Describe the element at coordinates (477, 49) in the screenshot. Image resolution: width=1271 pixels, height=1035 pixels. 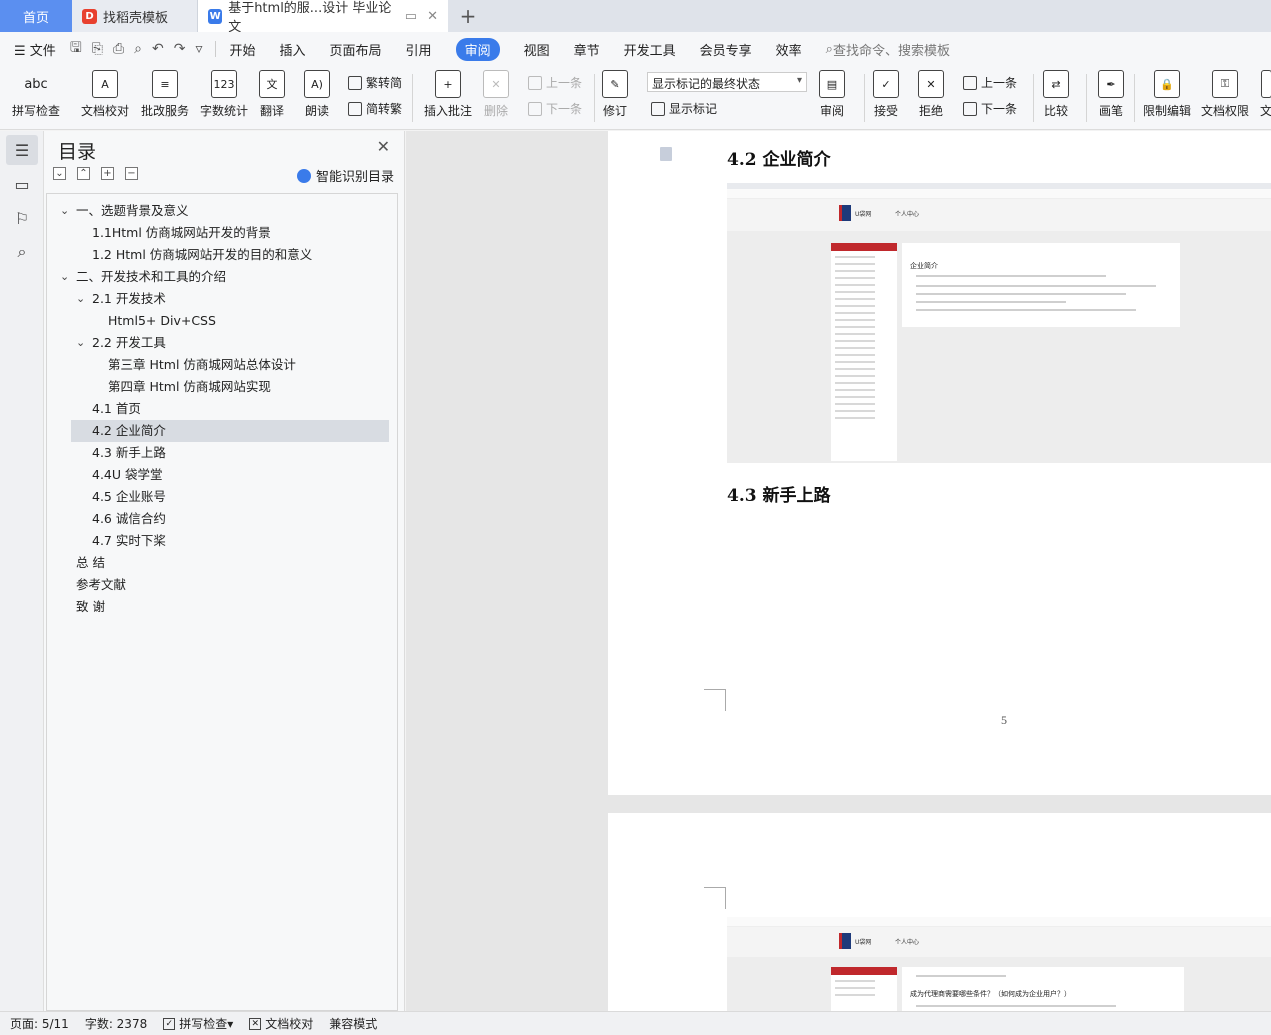
I see `menu-review: 审阅` at that location.